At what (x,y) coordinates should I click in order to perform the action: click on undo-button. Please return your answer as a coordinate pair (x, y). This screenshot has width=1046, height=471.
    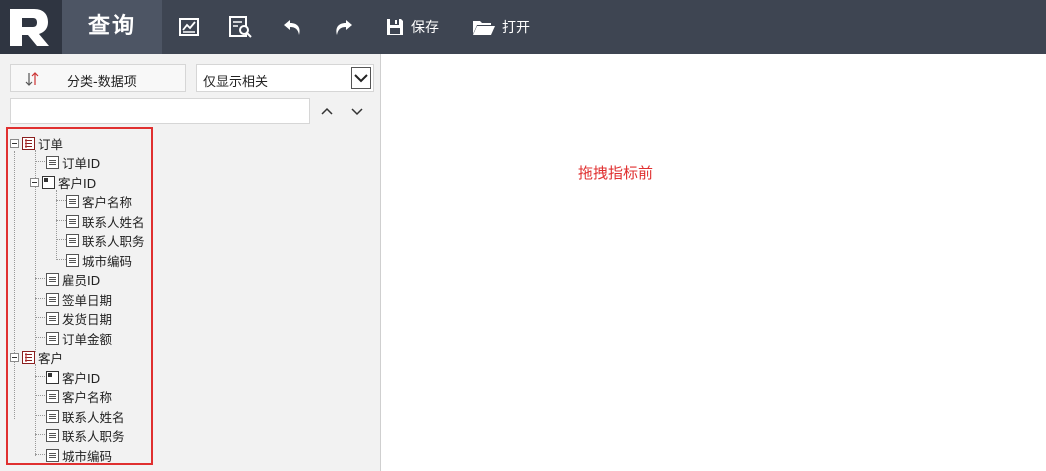
    Looking at the image, I should click on (293, 27).